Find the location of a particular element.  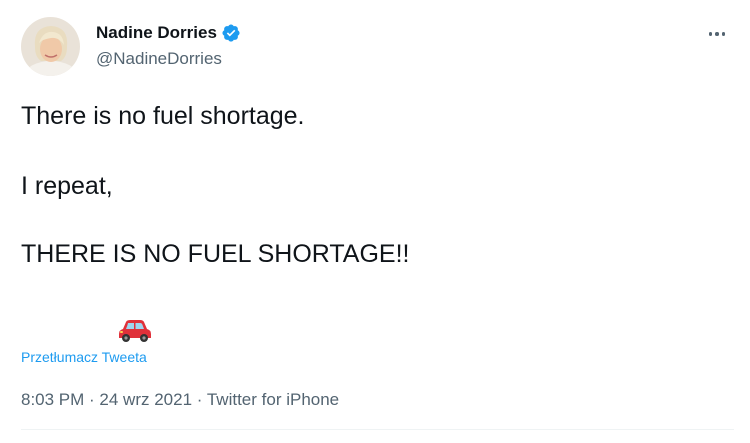

divider is located at coordinates (377, 429).